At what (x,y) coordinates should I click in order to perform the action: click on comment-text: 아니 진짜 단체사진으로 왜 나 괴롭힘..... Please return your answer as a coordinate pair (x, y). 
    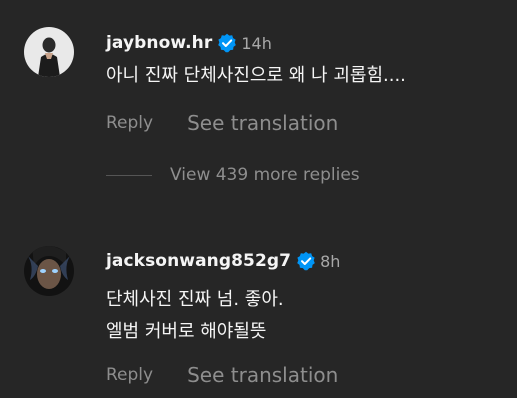
    Looking at the image, I should click on (256, 76).